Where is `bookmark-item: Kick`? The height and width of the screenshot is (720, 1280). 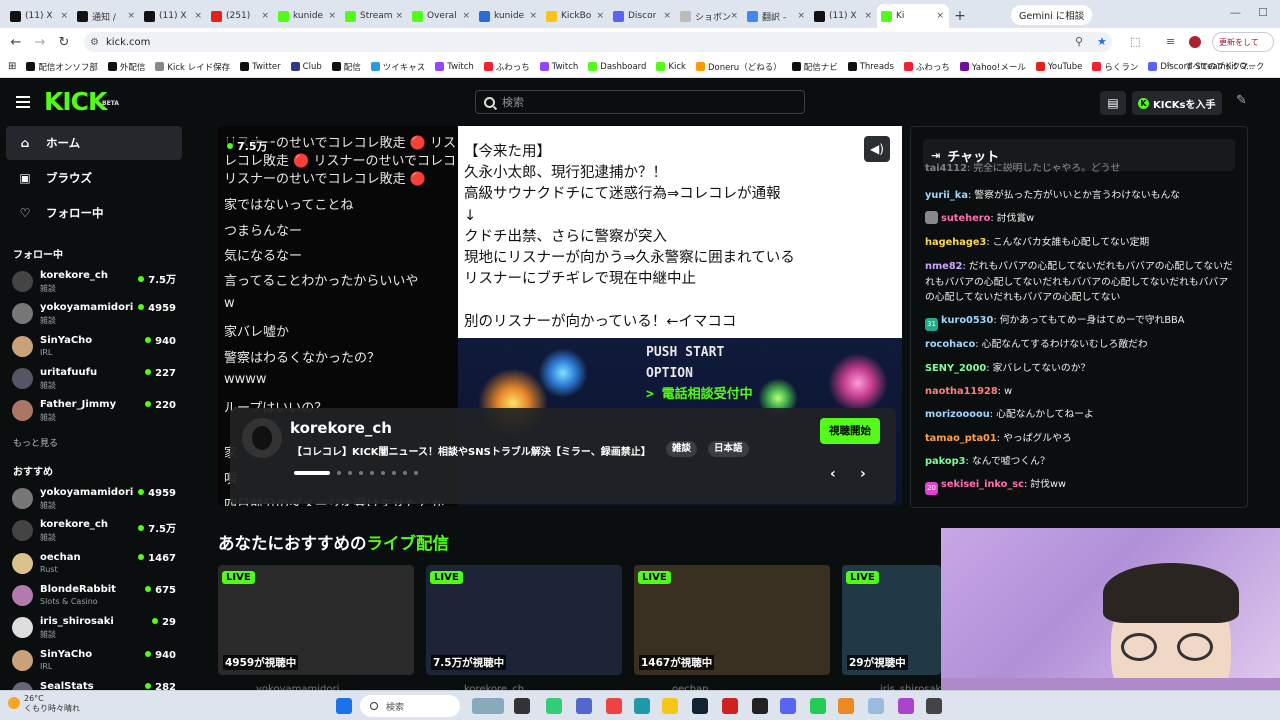
bookmark-item: Kick is located at coordinates (671, 67).